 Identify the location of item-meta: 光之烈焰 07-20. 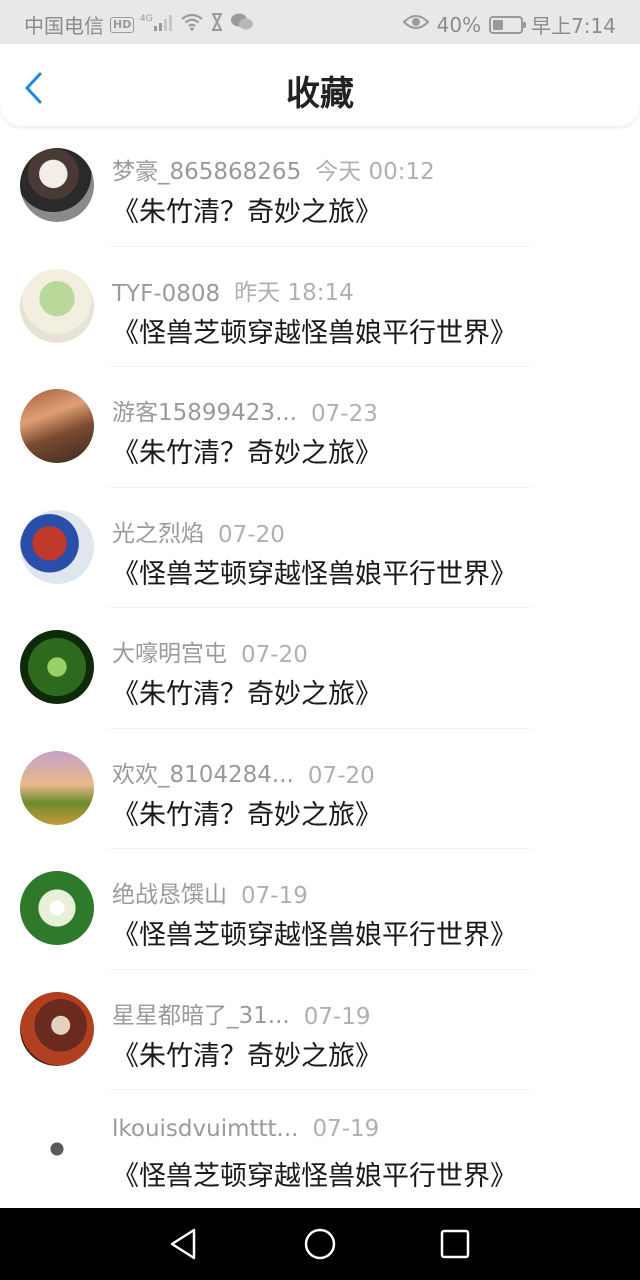
(198, 531).